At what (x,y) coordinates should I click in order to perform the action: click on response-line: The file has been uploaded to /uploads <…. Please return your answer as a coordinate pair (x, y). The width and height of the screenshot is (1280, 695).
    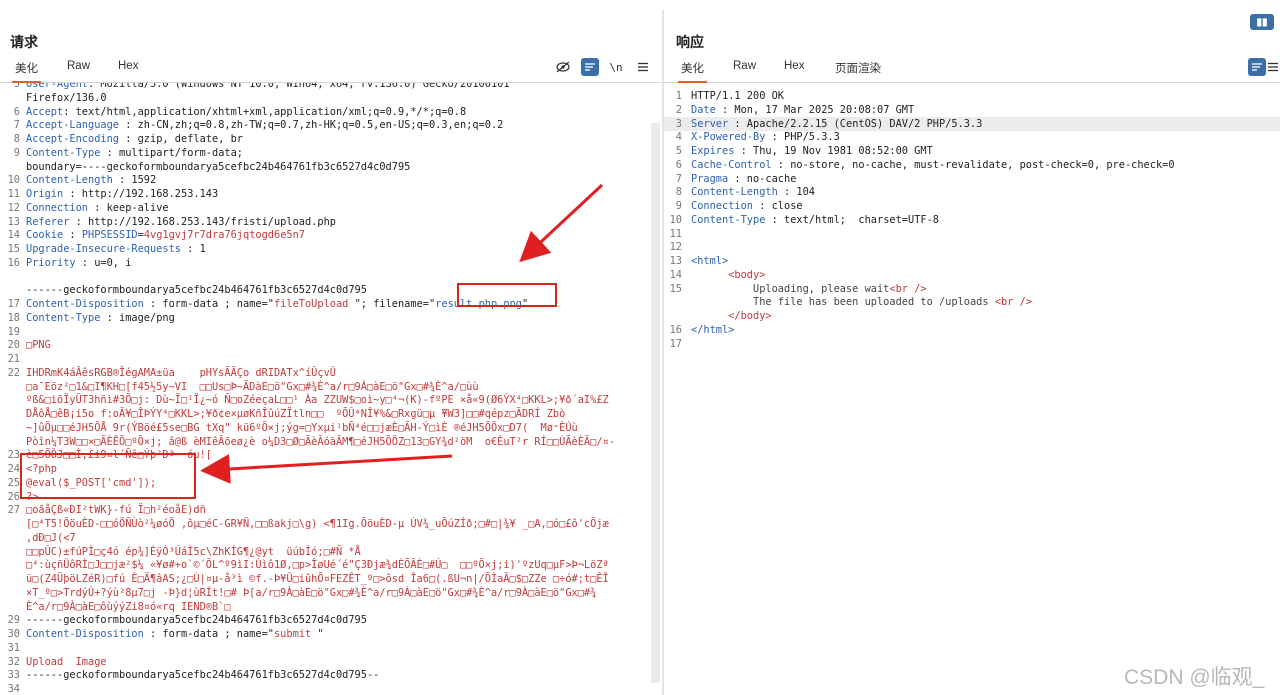
    Looking at the image, I should click on (972, 302).